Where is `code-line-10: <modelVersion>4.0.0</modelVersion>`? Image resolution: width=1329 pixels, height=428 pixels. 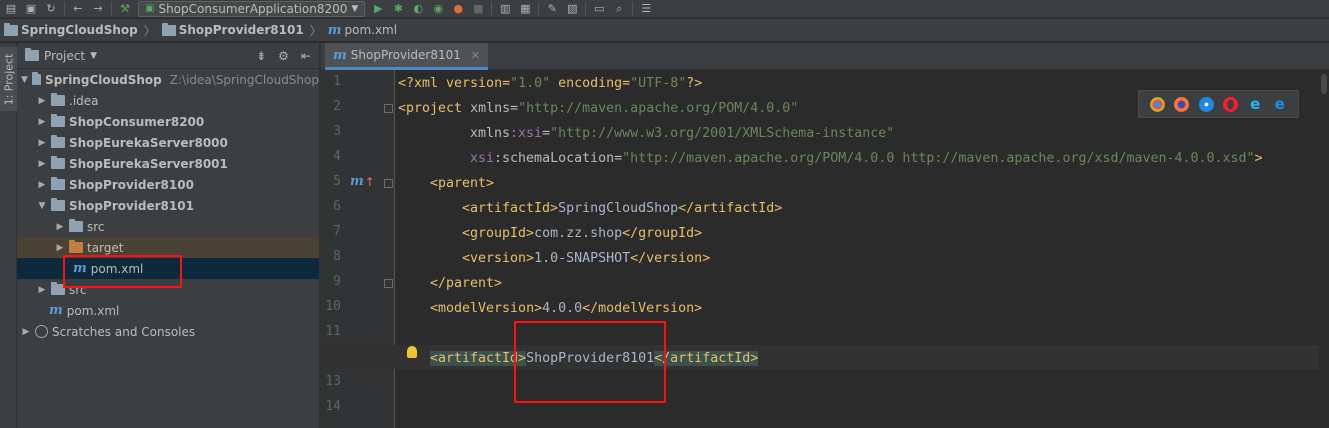 code-line-10: <modelVersion>4.0.0</modelVersion> is located at coordinates (566, 308).